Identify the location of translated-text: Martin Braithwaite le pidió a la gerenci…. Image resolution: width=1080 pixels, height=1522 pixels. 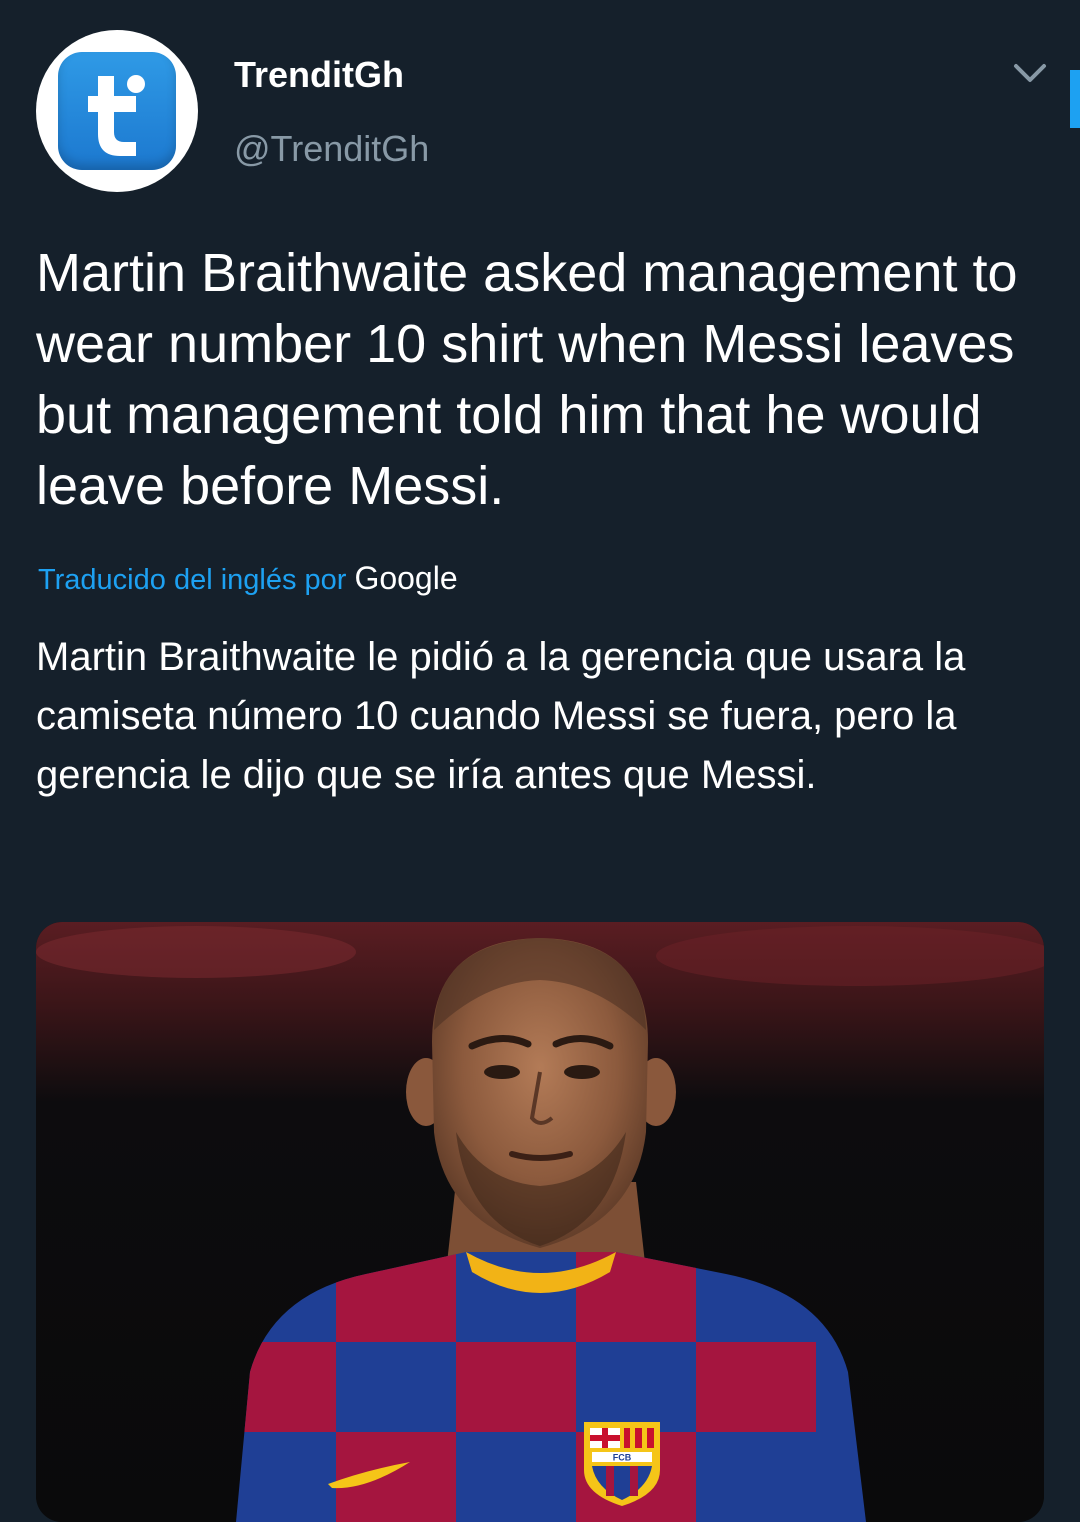
(501, 716).